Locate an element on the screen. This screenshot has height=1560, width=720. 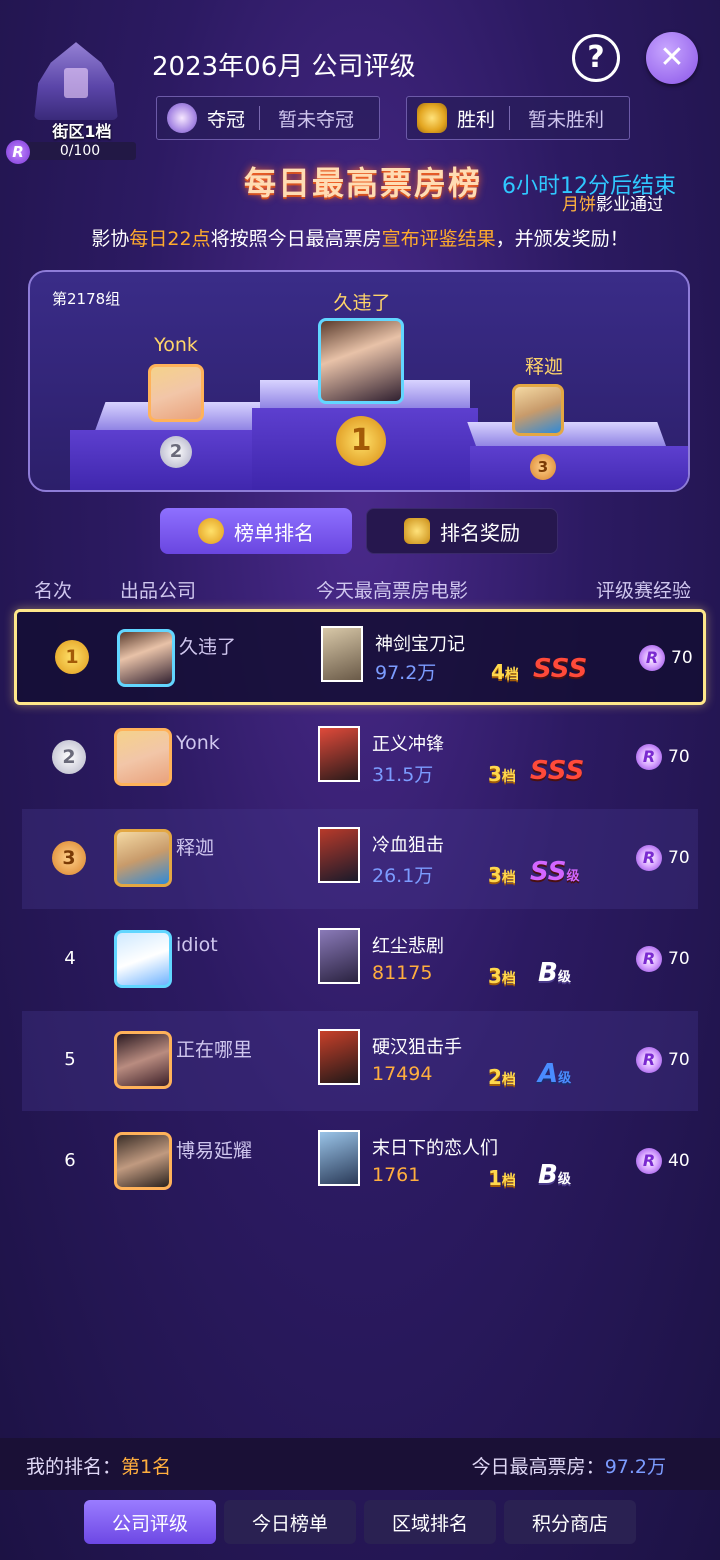
podium-first-avatar is located at coordinates (361, 361).